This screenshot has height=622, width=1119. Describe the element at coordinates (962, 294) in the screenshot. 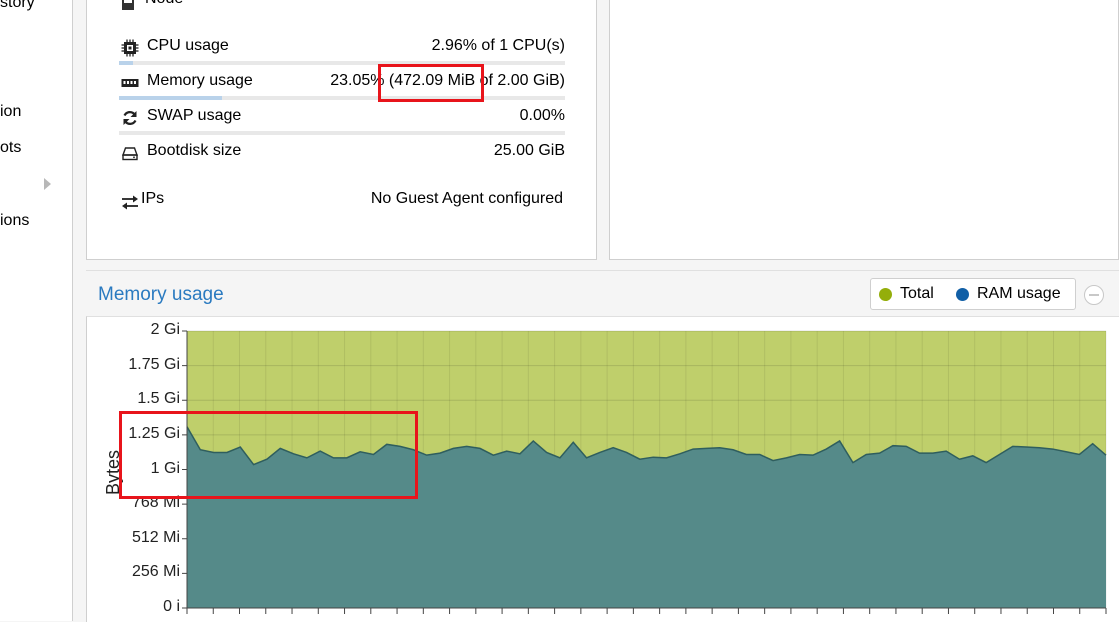

I see `legend-ram-dot` at that location.